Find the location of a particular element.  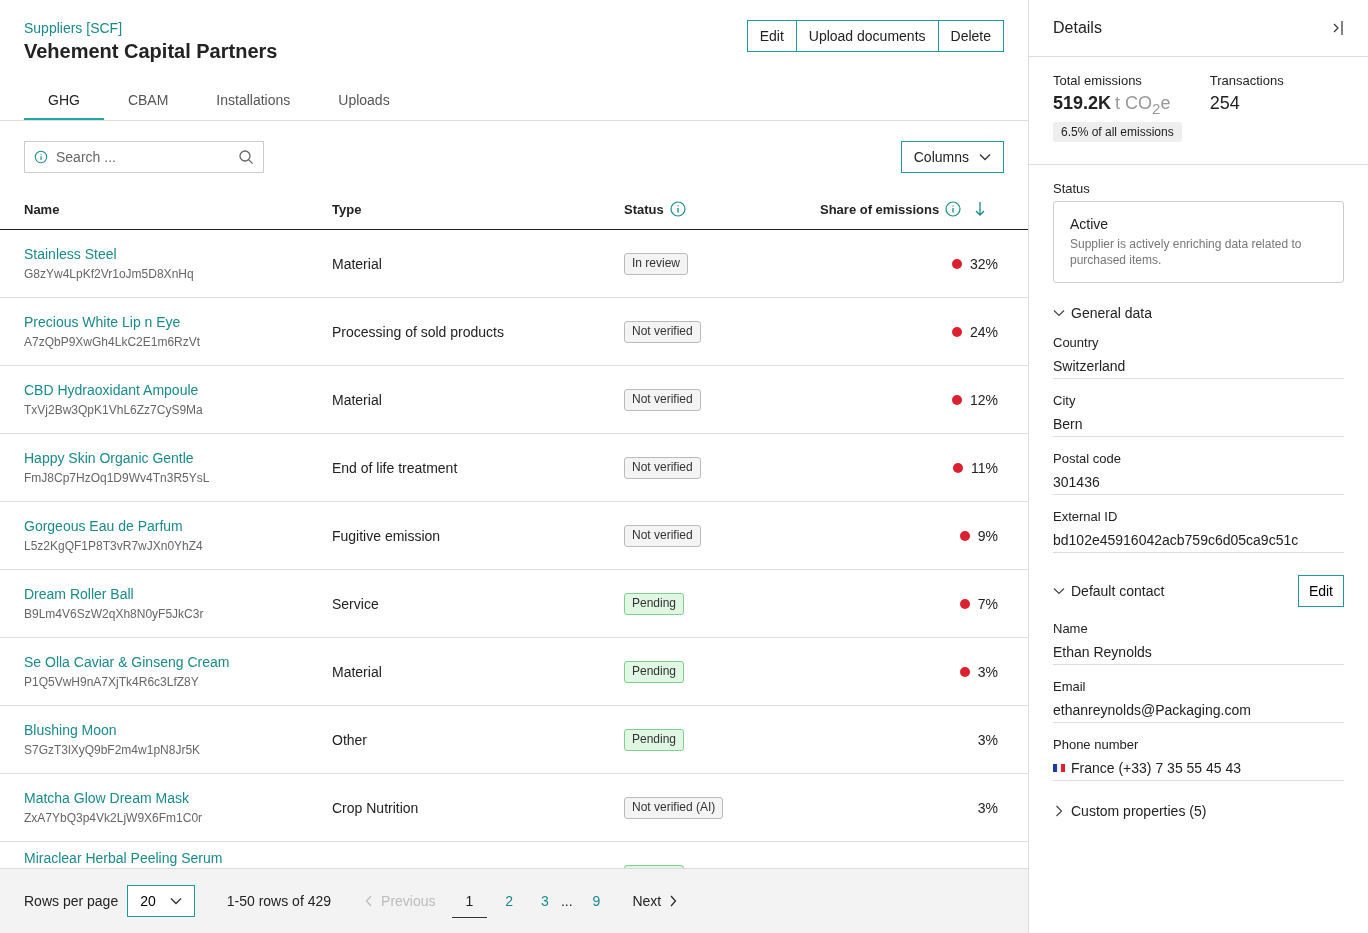

status-description: Supplier is actively enriching data related to purchased items. is located at coordinates (1186, 251).